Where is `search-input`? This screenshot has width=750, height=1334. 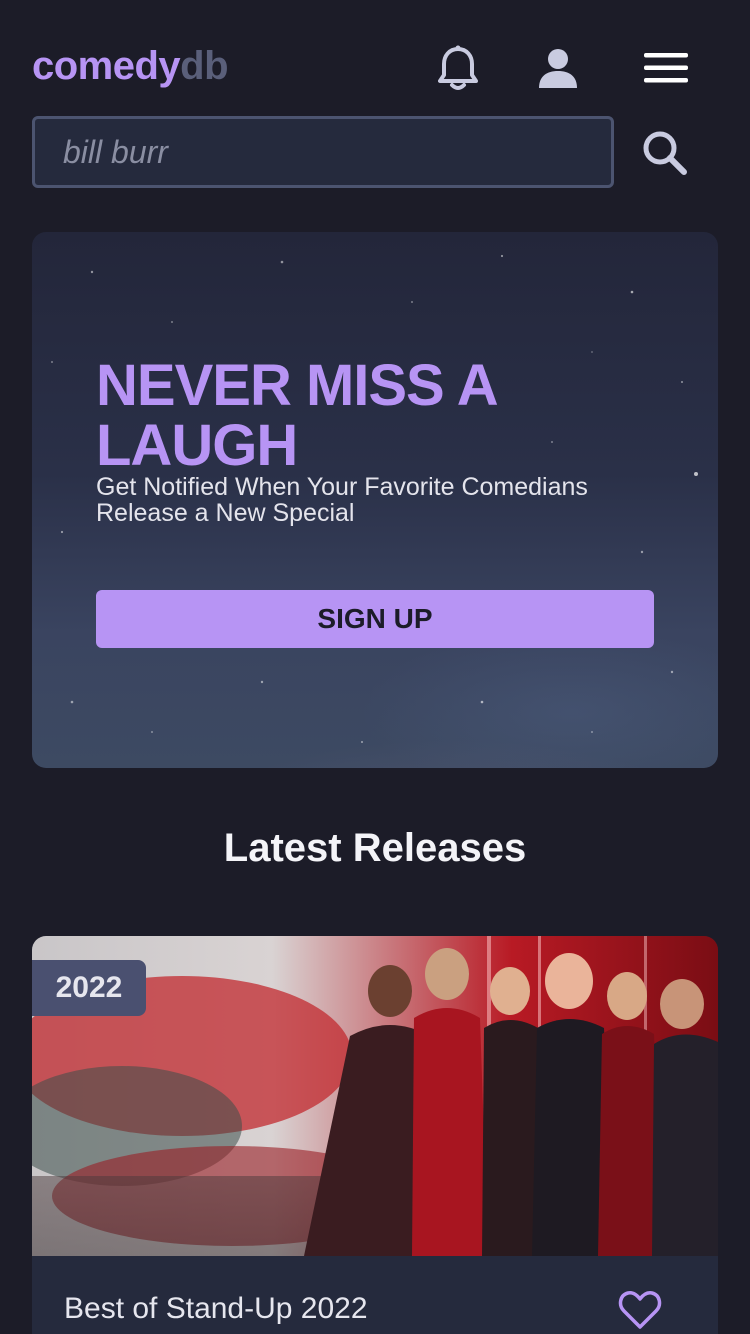 search-input is located at coordinates (323, 152).